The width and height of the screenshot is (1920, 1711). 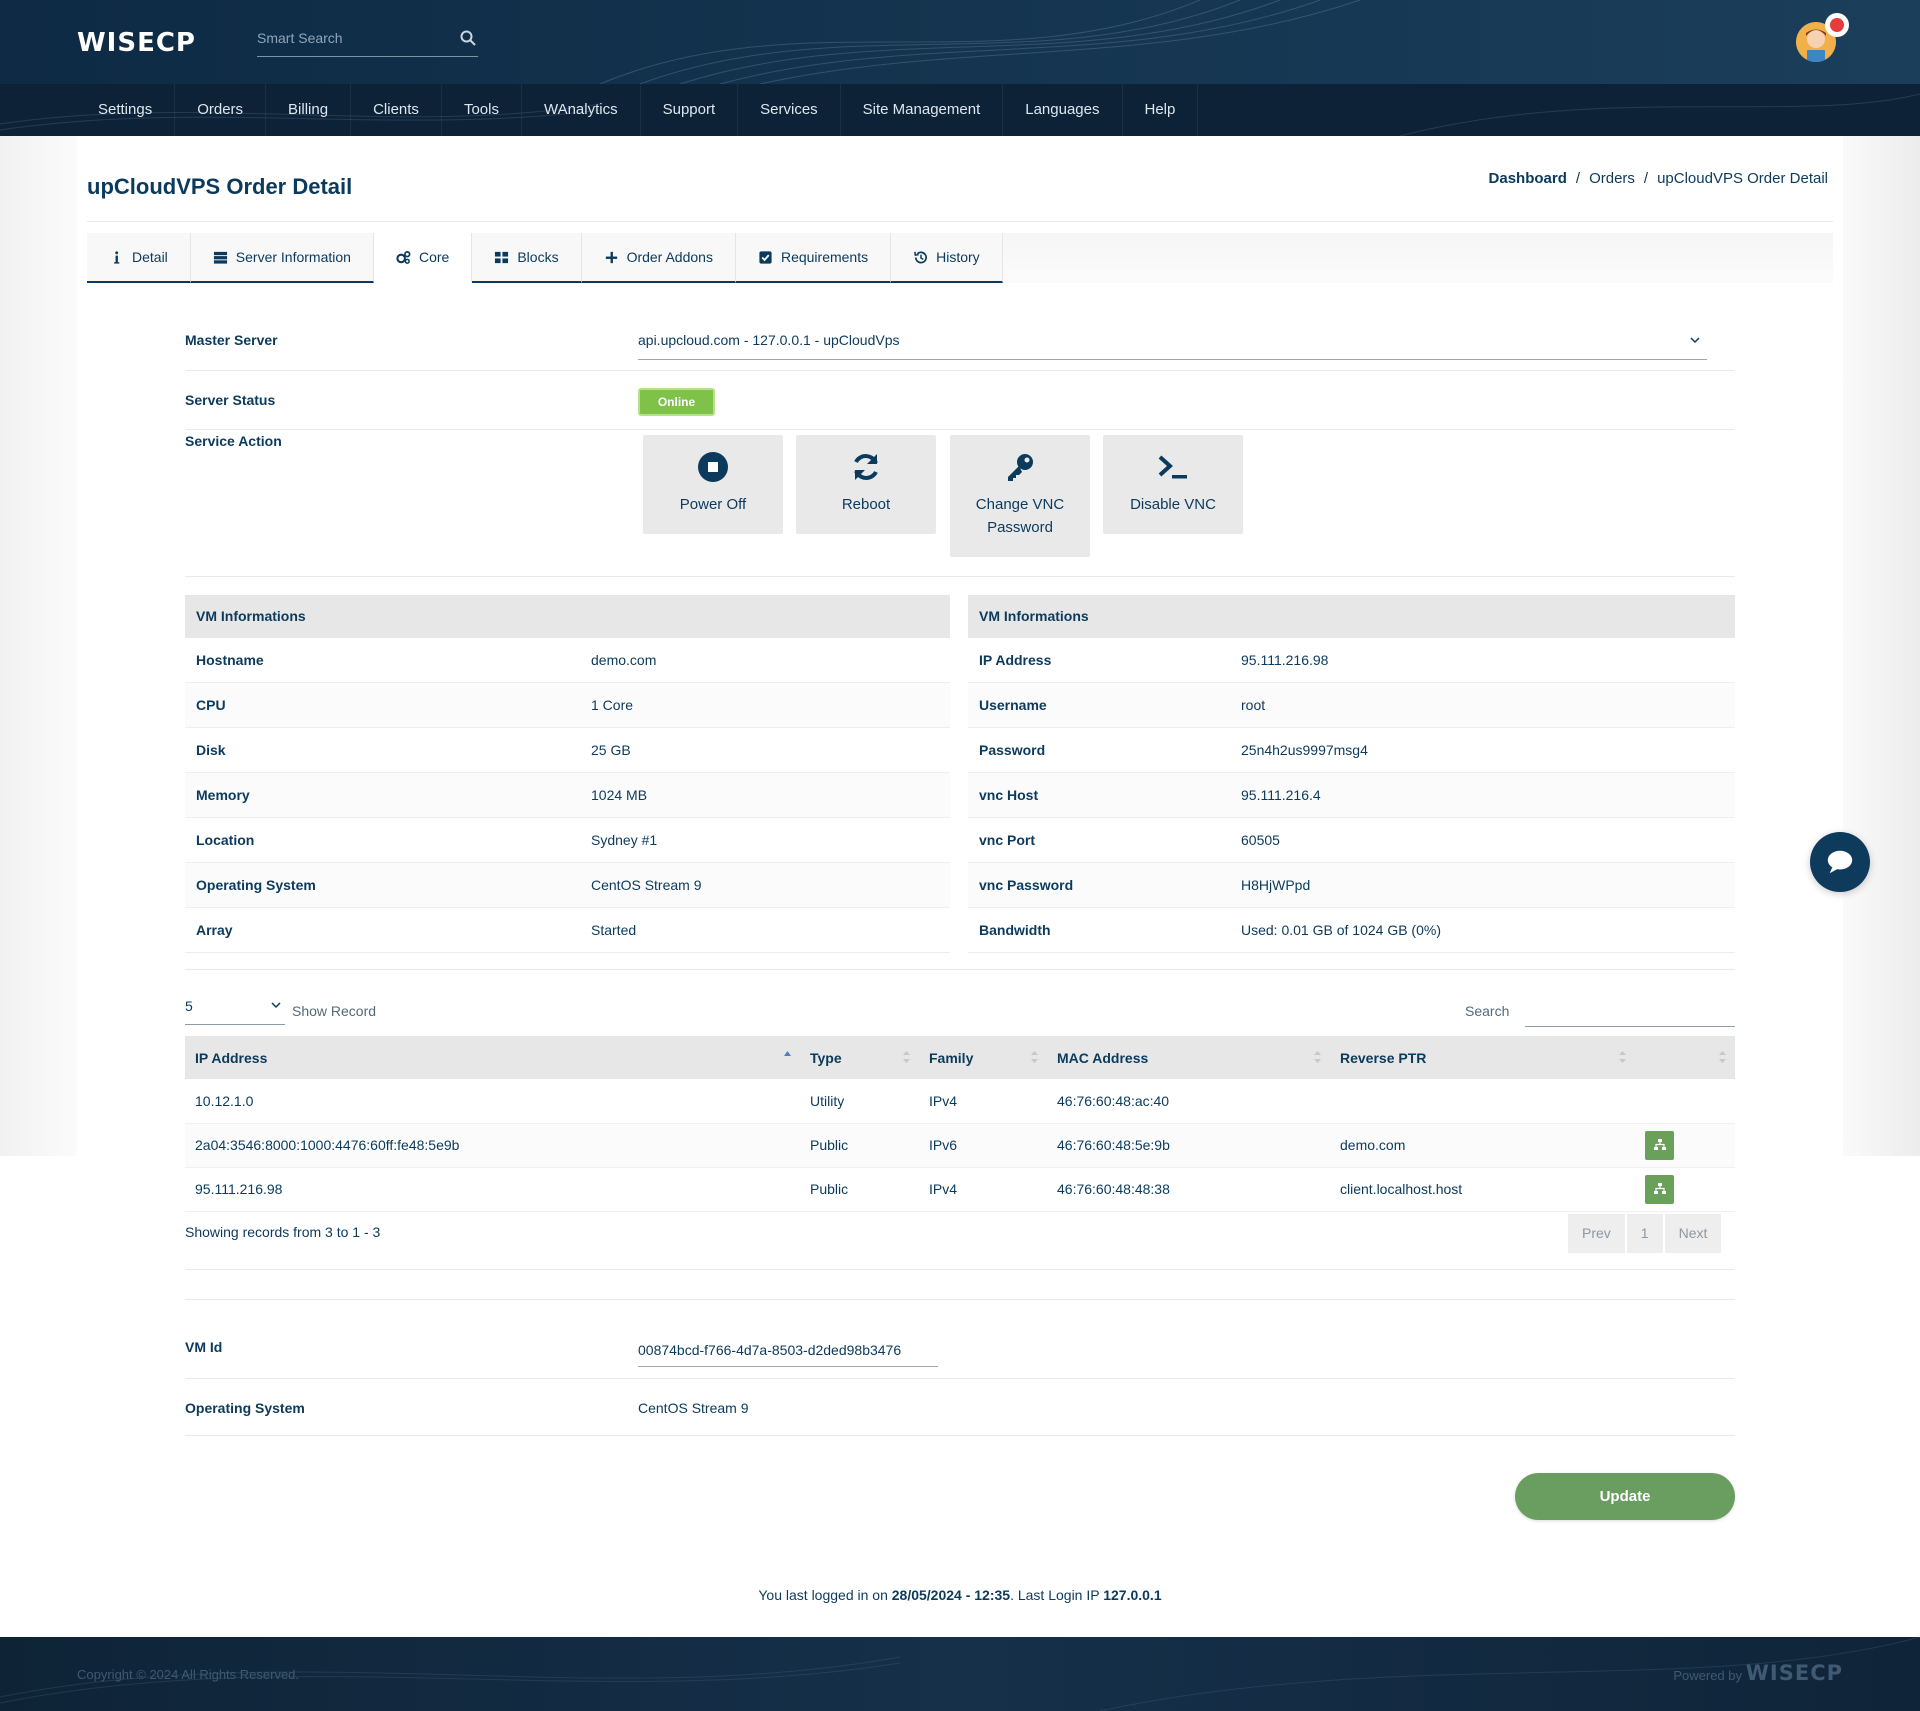 What do you see at coordinates (669, 257) in the screenshot?
I see `tab-label: Order Addons` at bounding box center [669, 257].